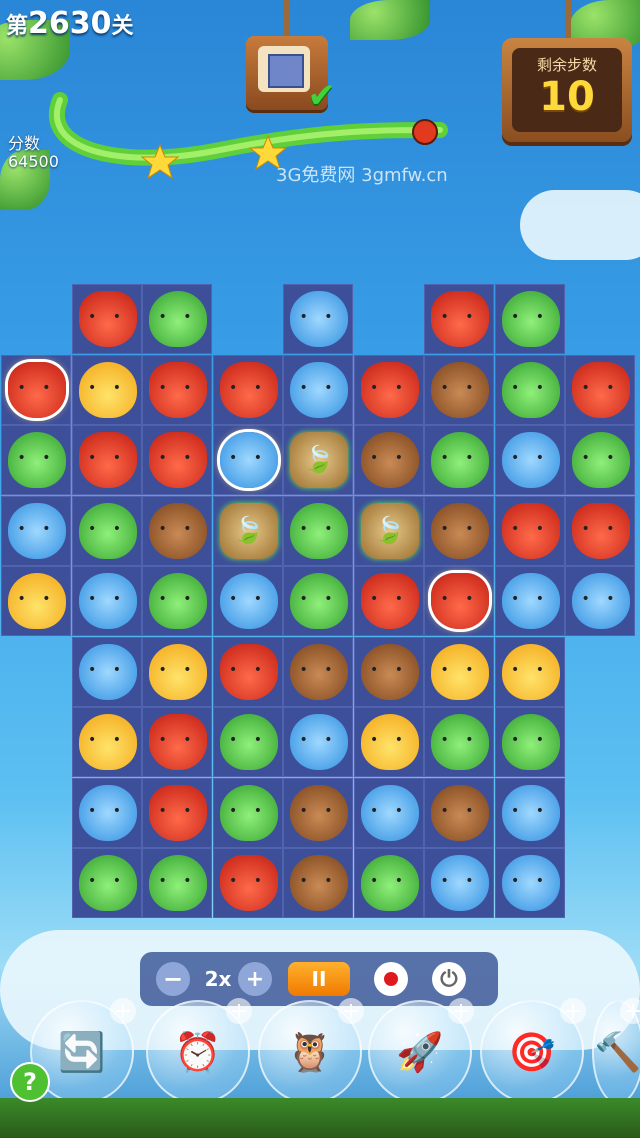  What do you see at coordinates (449, 979) in the screenshot?
I see `power-button: ⏻` at bounding box center [449, 979].